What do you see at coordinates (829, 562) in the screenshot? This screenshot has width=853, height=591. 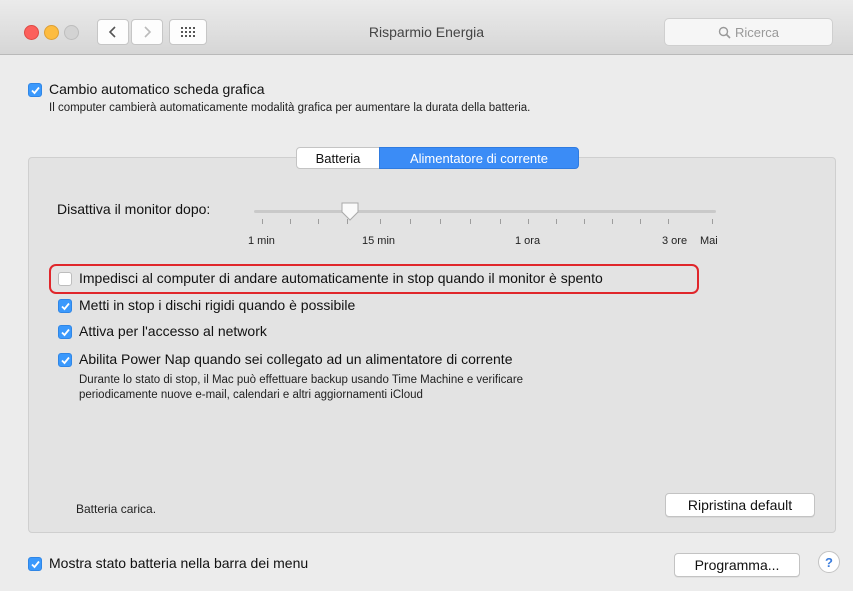 I see `help-button: ?` at bounding box center [829, 562].